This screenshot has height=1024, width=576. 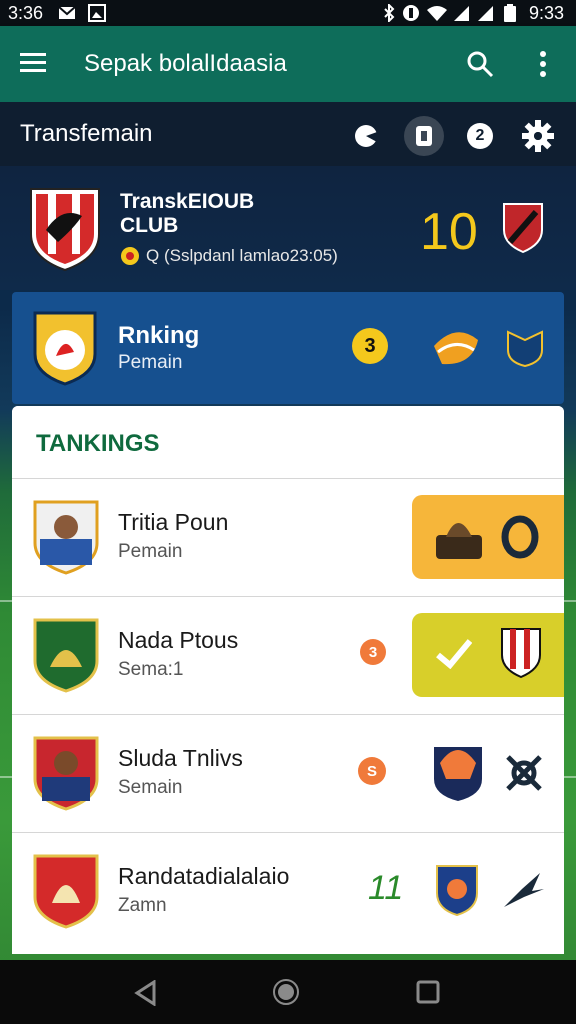 I want to click on club-score: 10, so click(x=449, y=232).